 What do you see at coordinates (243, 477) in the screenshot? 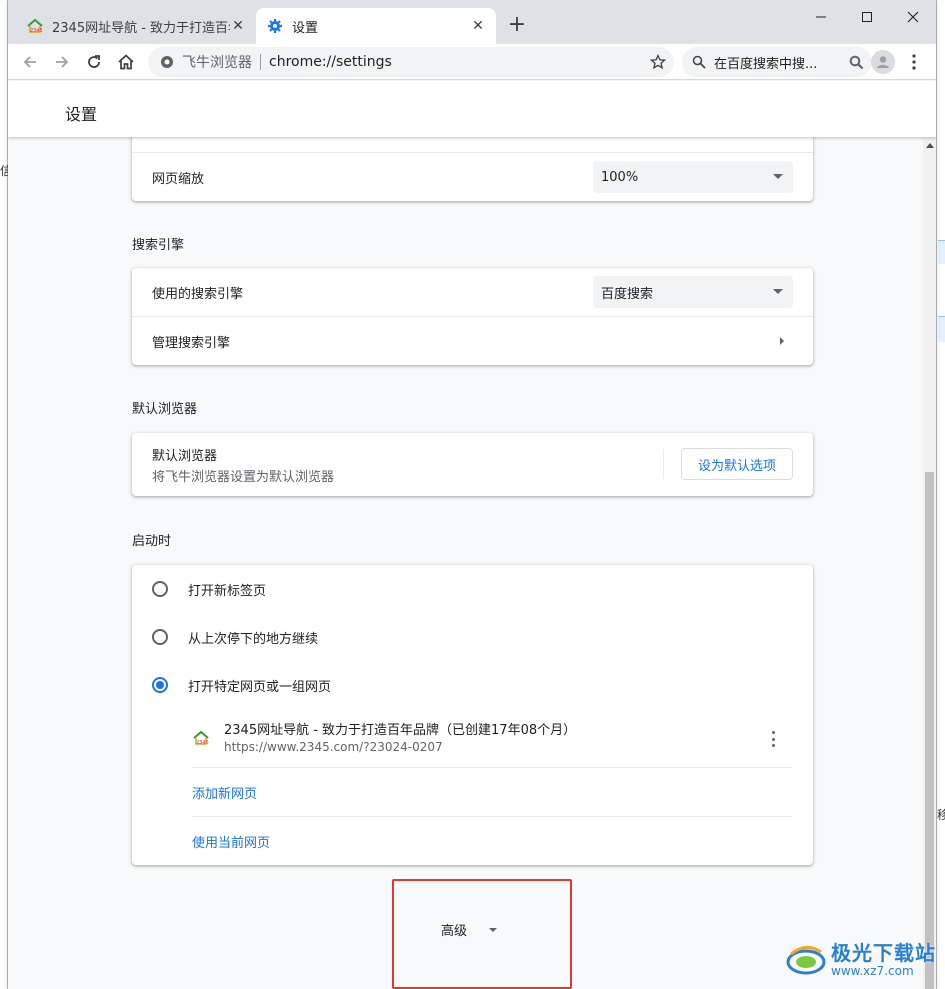
I see `default-browser-description: 将飞牛浏览器设置为默认浏览器` at bounding box center [243, 477].